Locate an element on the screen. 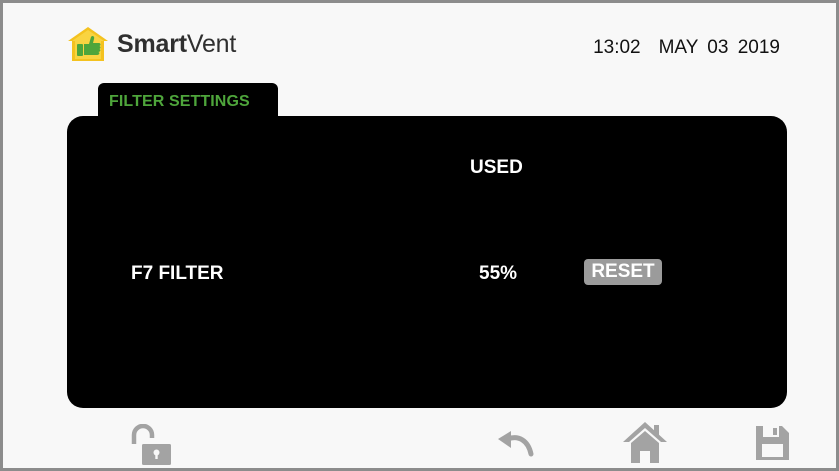 The width and height of the screenshot is (839, 471). clock-date: MAY 03 2019 is located at coordinates (719, 47).